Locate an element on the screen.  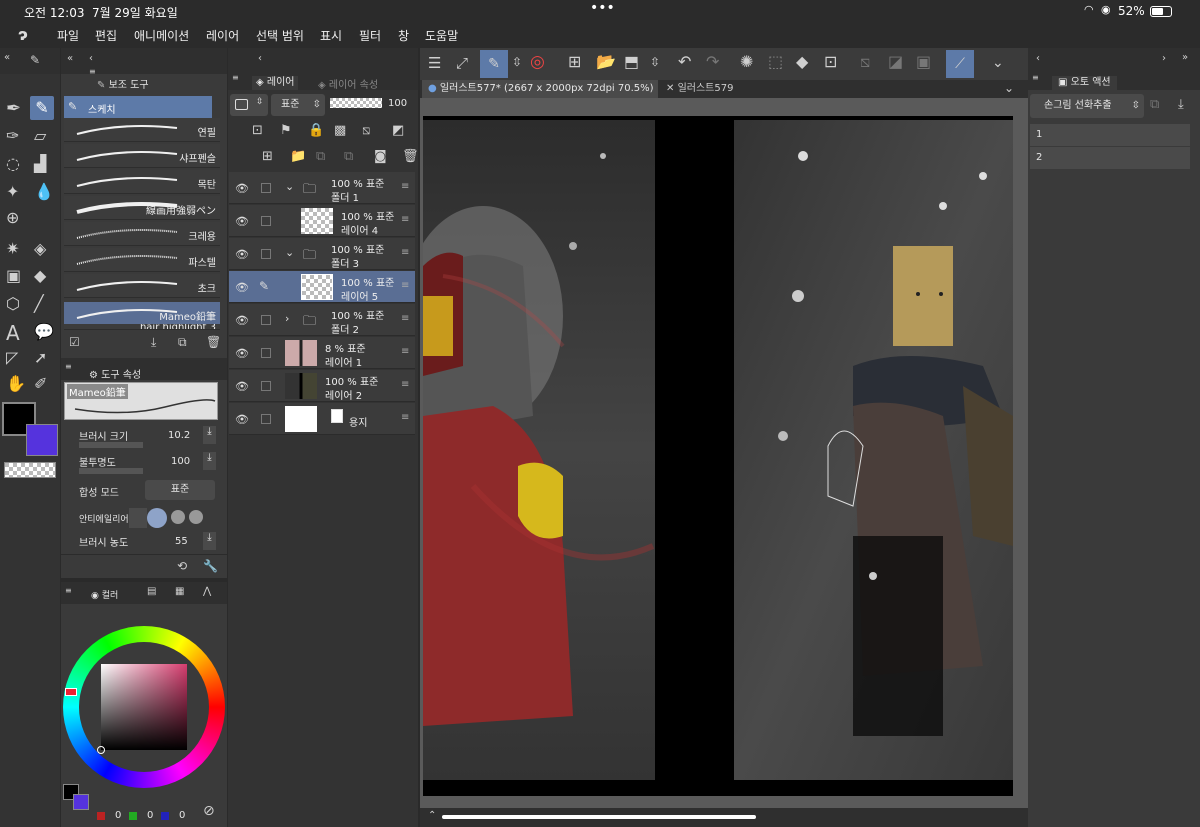
mask-icon: ⧅ is located at coordinates (366, 130).